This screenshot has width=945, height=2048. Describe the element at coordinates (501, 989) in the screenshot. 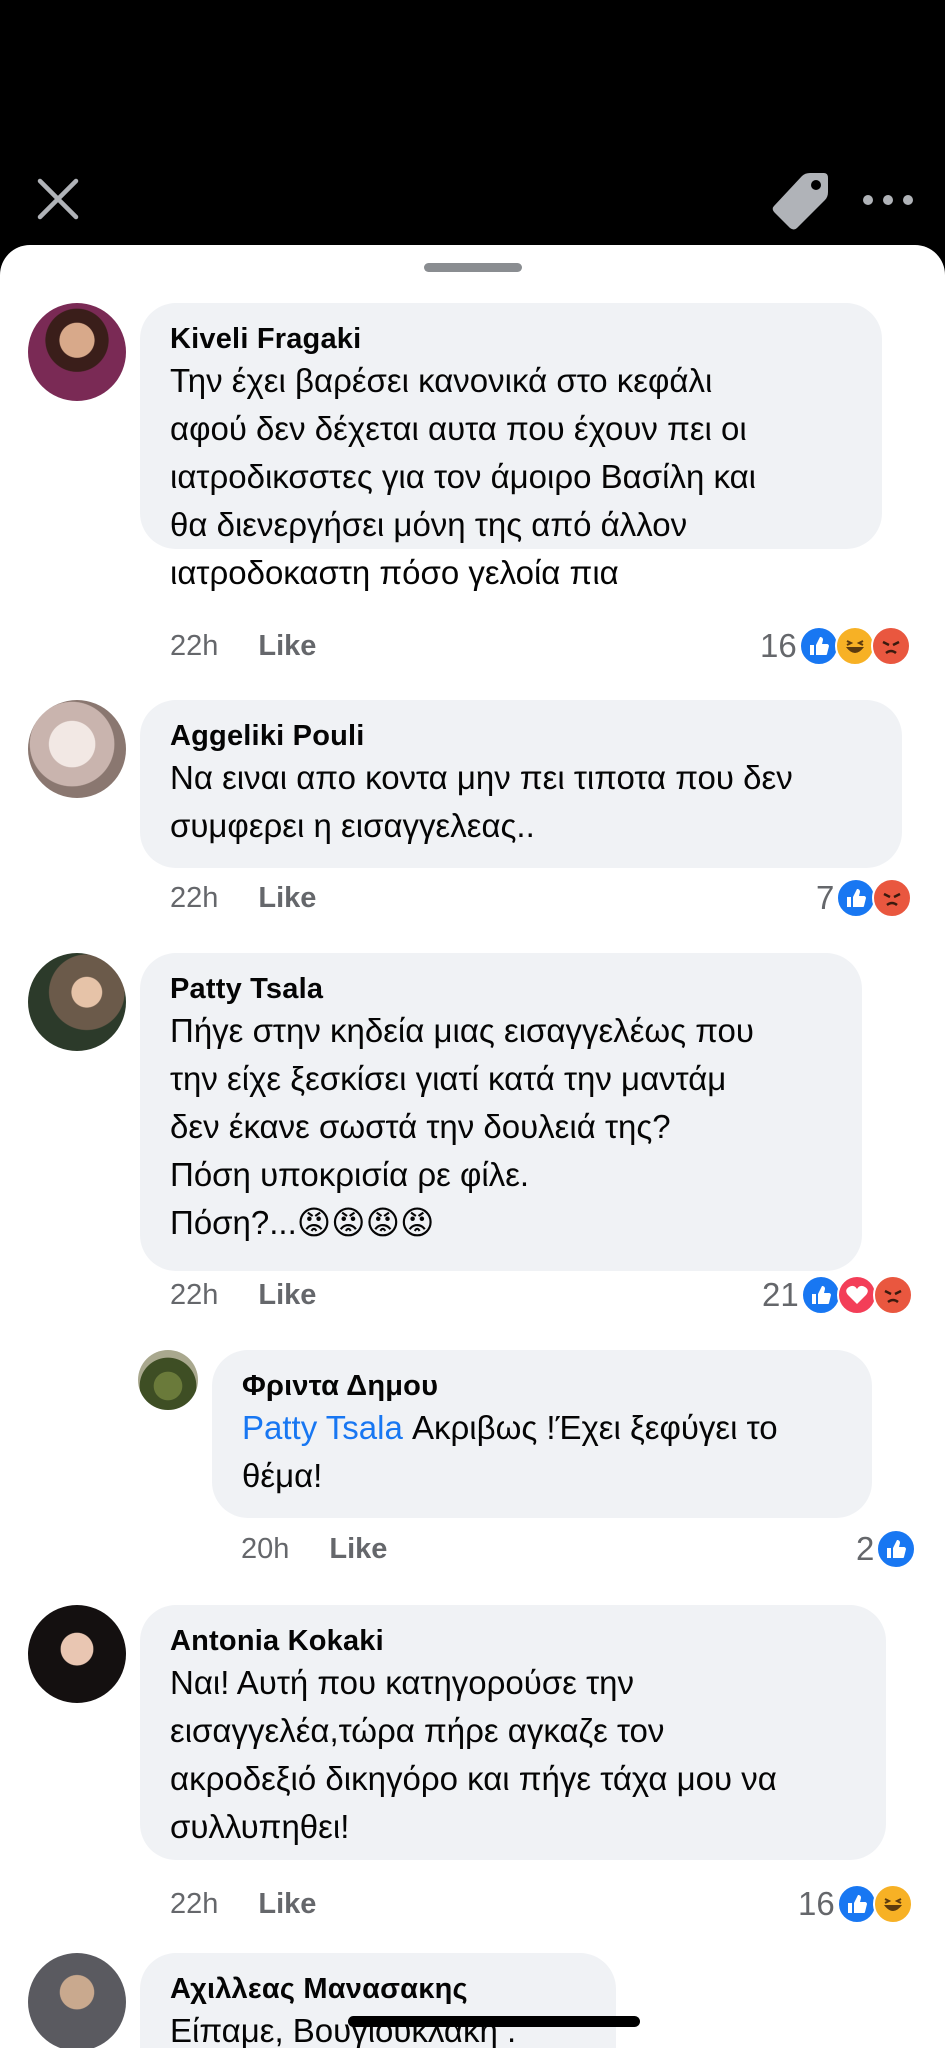

I see `comment-author: Patty Tsala` at that location.